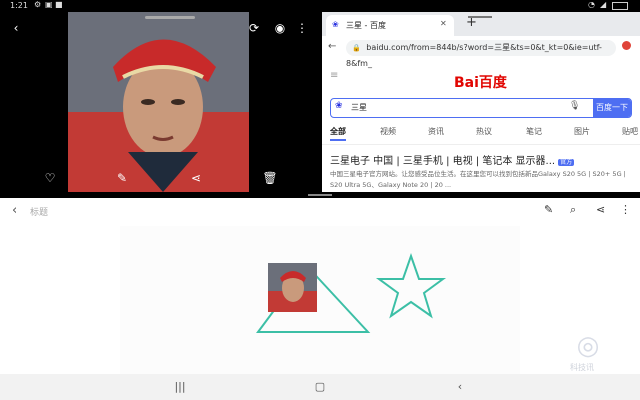  What do you see at coordinates (603, 4) in the screenshot?
I see `signal-icon: ◢` at bounding box center [603, 4].